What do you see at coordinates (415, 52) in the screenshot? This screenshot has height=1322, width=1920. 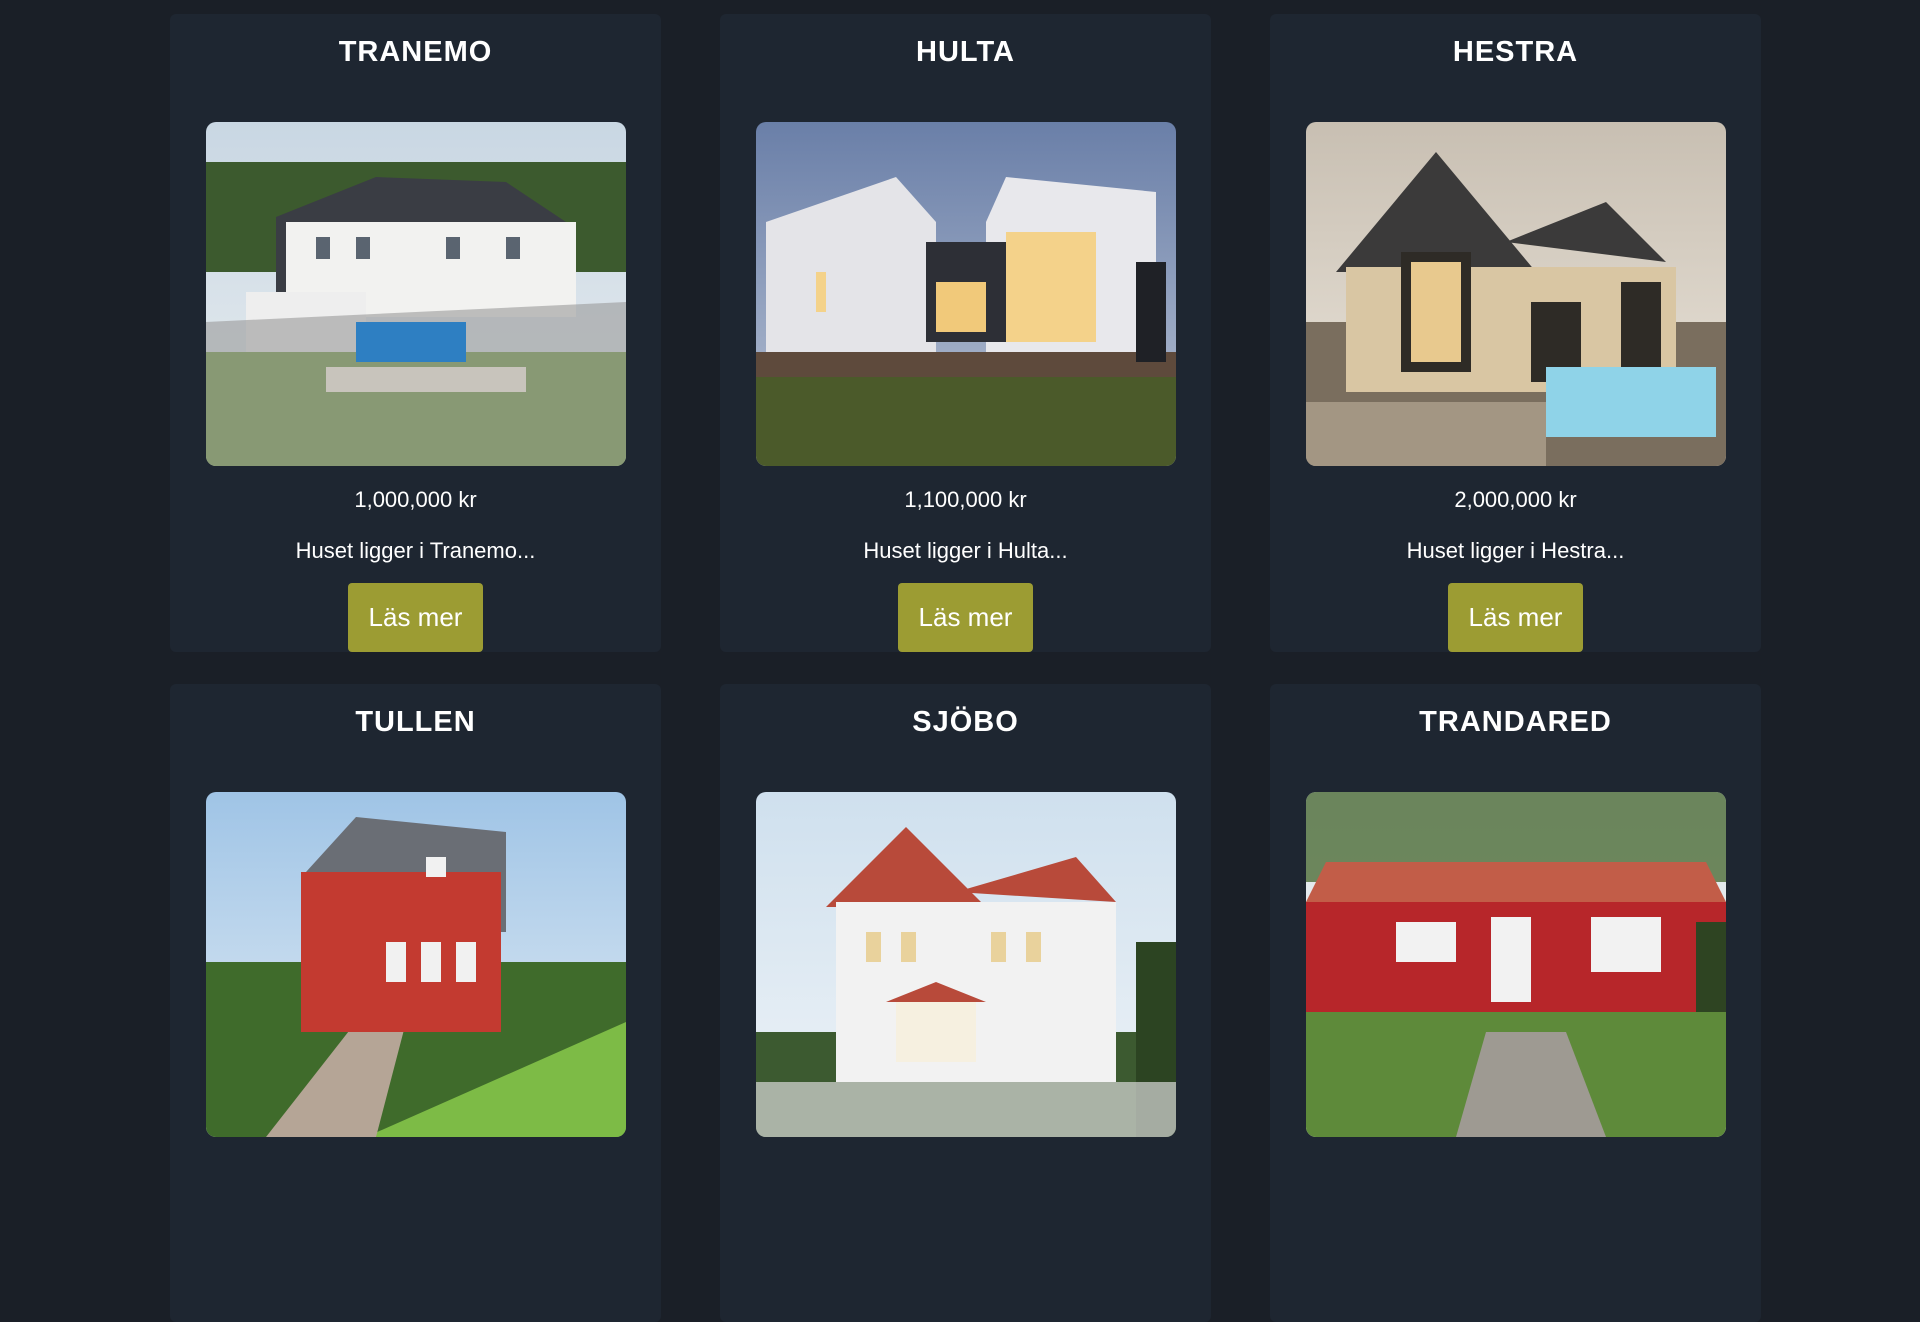 I see `card-title: TRANEMO` at bounding box center [415, 52].